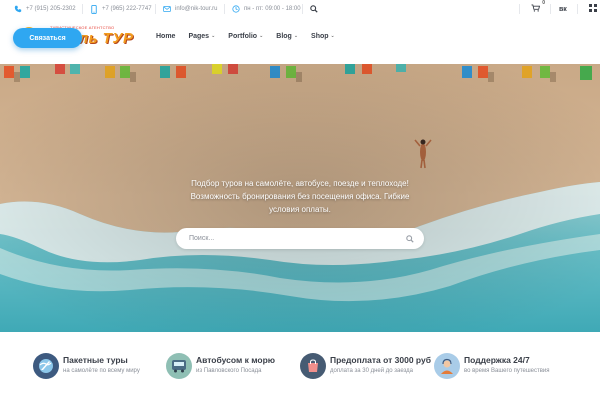  What do you see at coordinates (272, 9) in the screenshot?
I see `hours-text: пн - пт: 09:00 - 18:00` at bounding box center [272, 9].